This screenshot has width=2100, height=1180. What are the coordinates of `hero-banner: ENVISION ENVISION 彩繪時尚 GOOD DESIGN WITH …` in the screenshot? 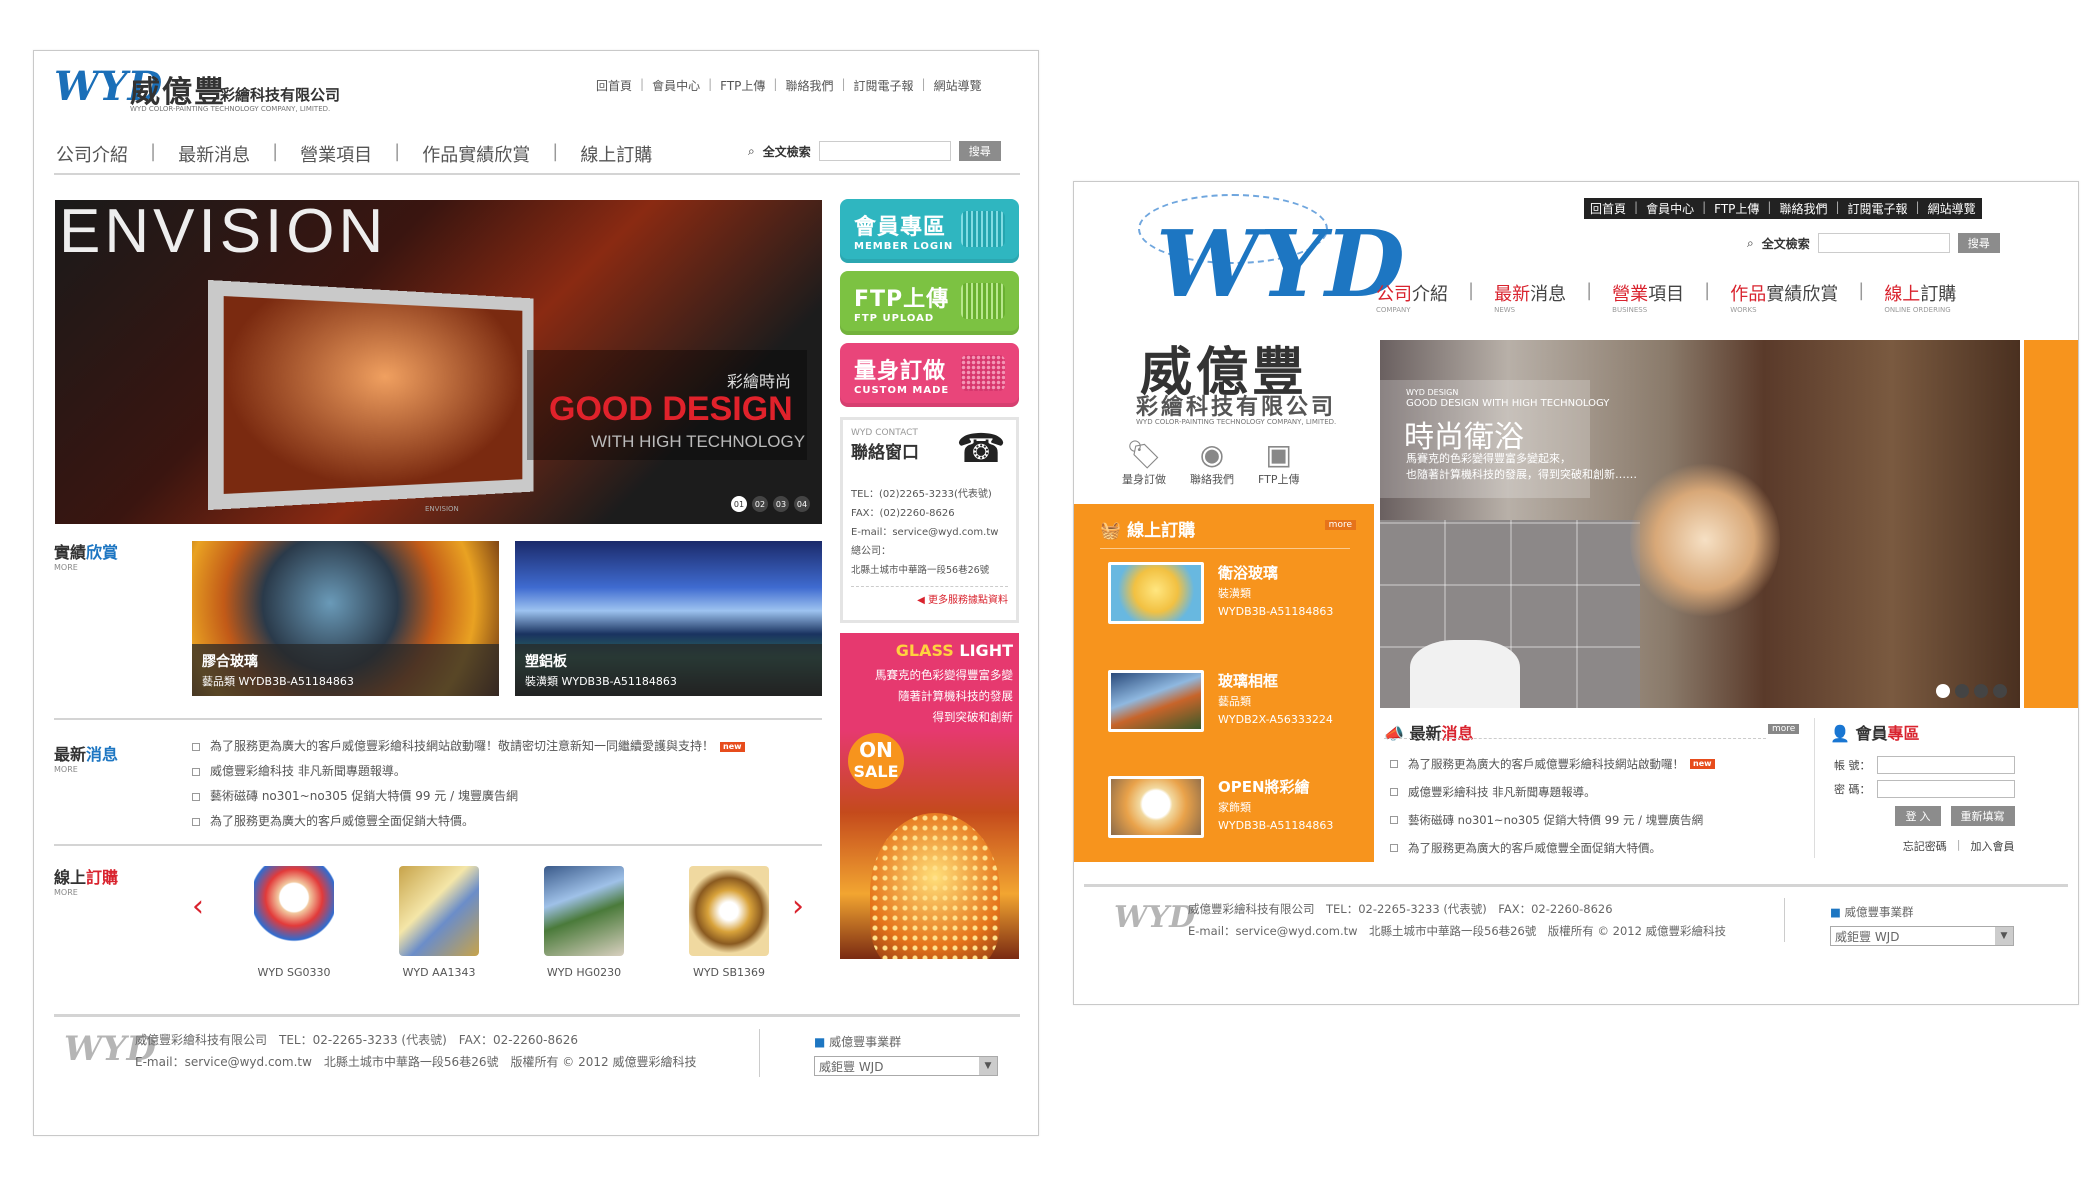 It's located at (438, 362).